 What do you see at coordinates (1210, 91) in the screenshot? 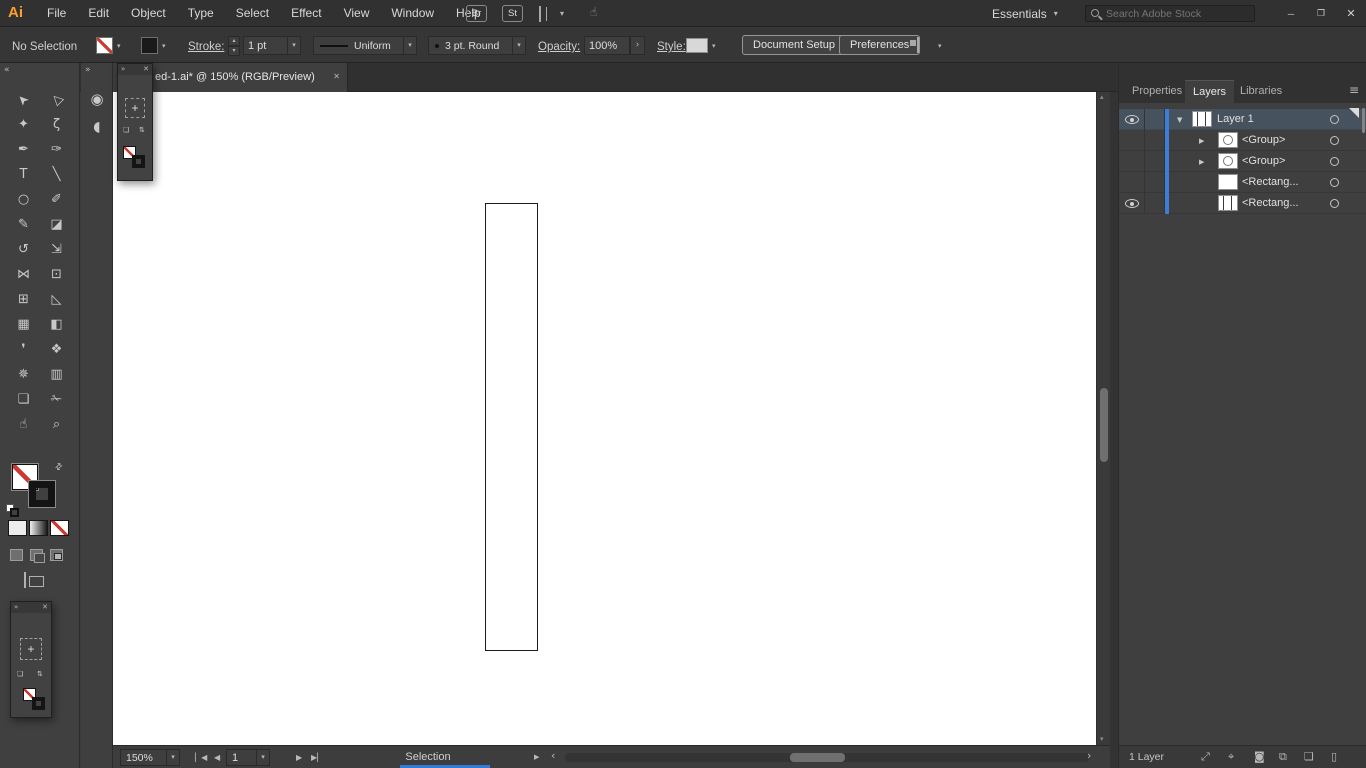
I see `tab-layers: Layers` at bounding box center [1210, 91].